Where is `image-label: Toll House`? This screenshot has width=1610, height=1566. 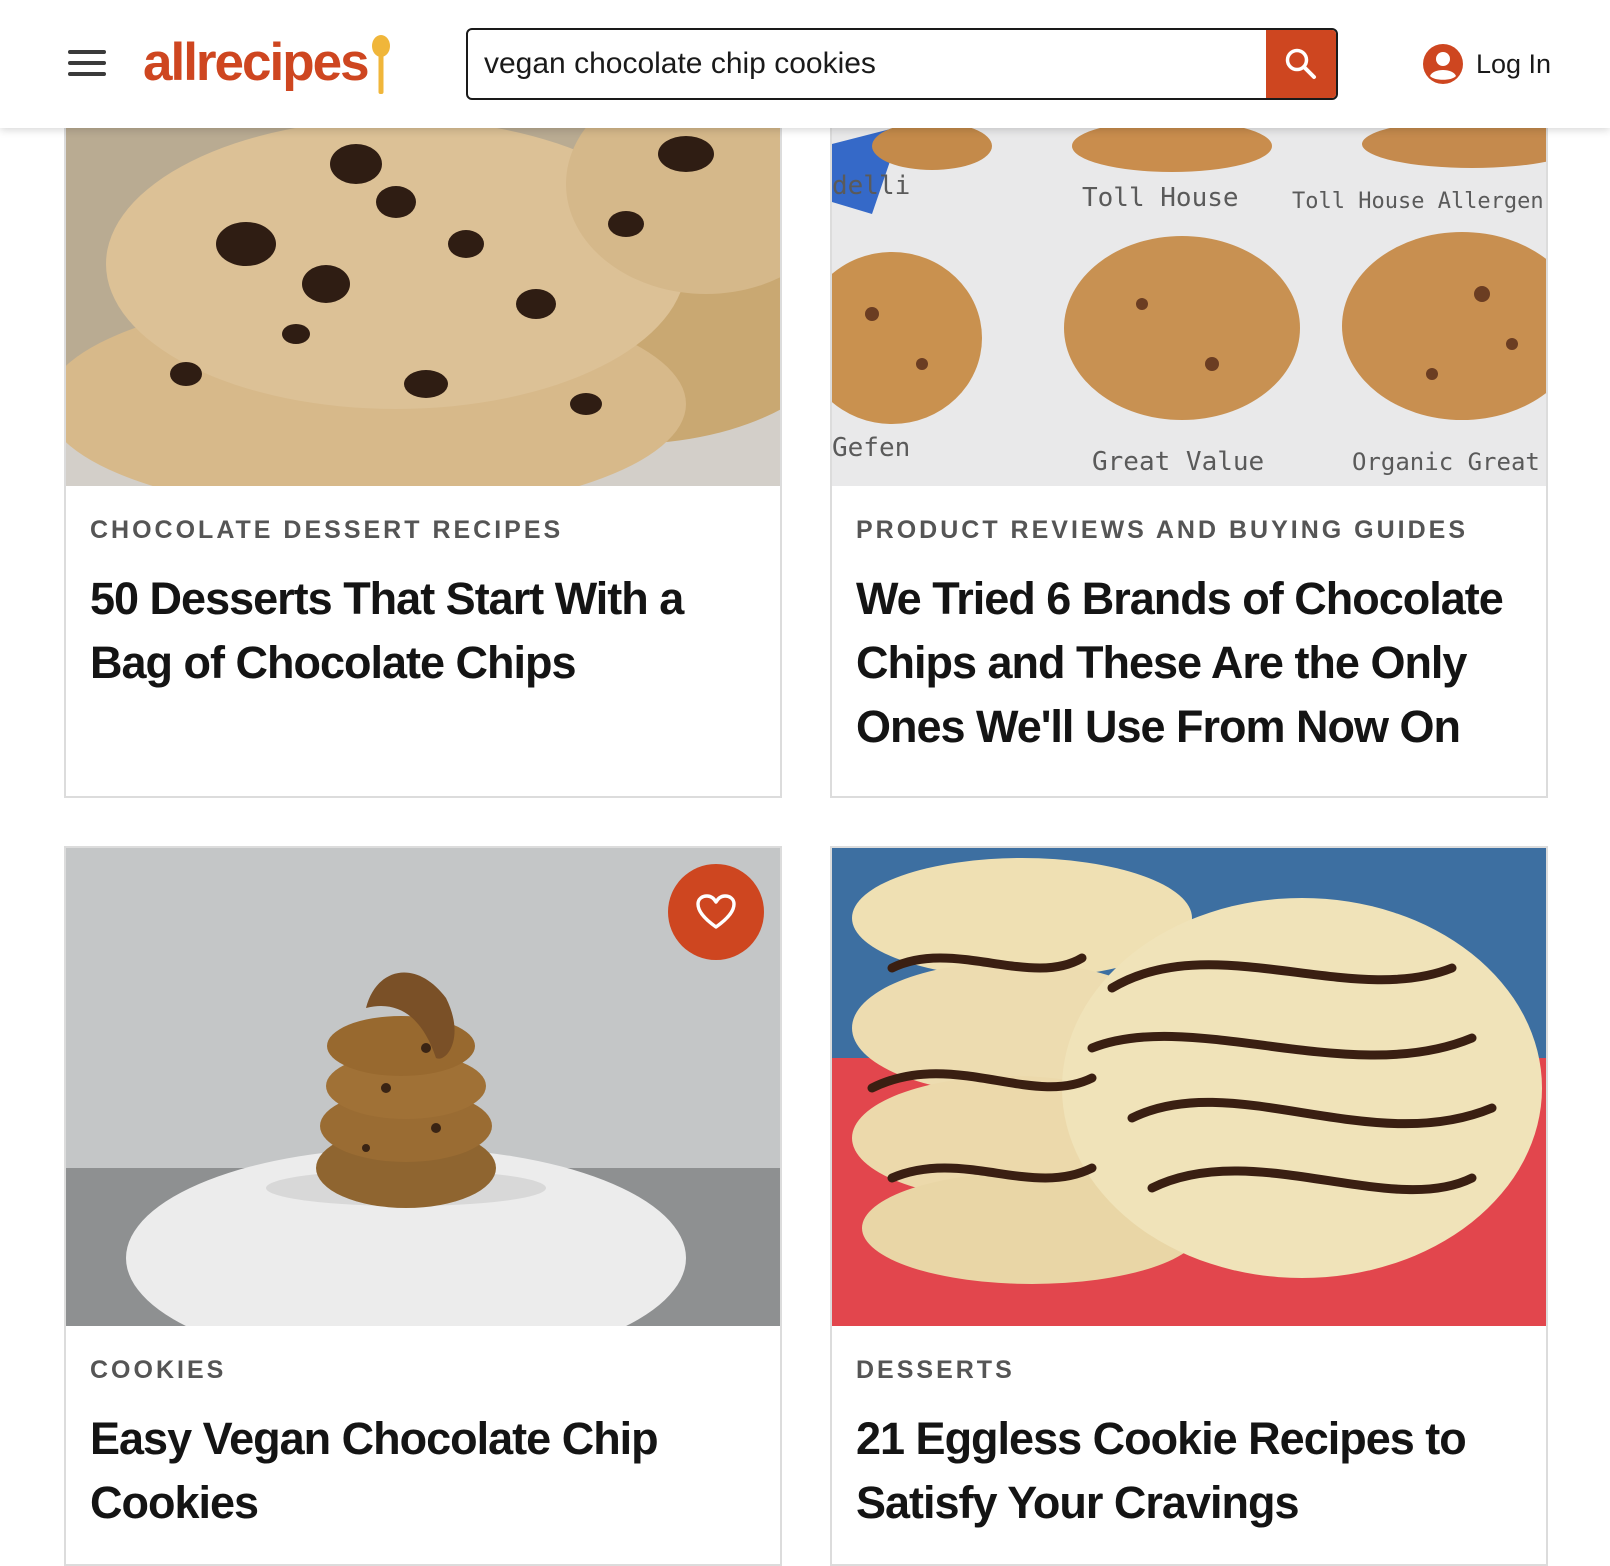
image-label: Toll House is located at coordinates (1160, 198).